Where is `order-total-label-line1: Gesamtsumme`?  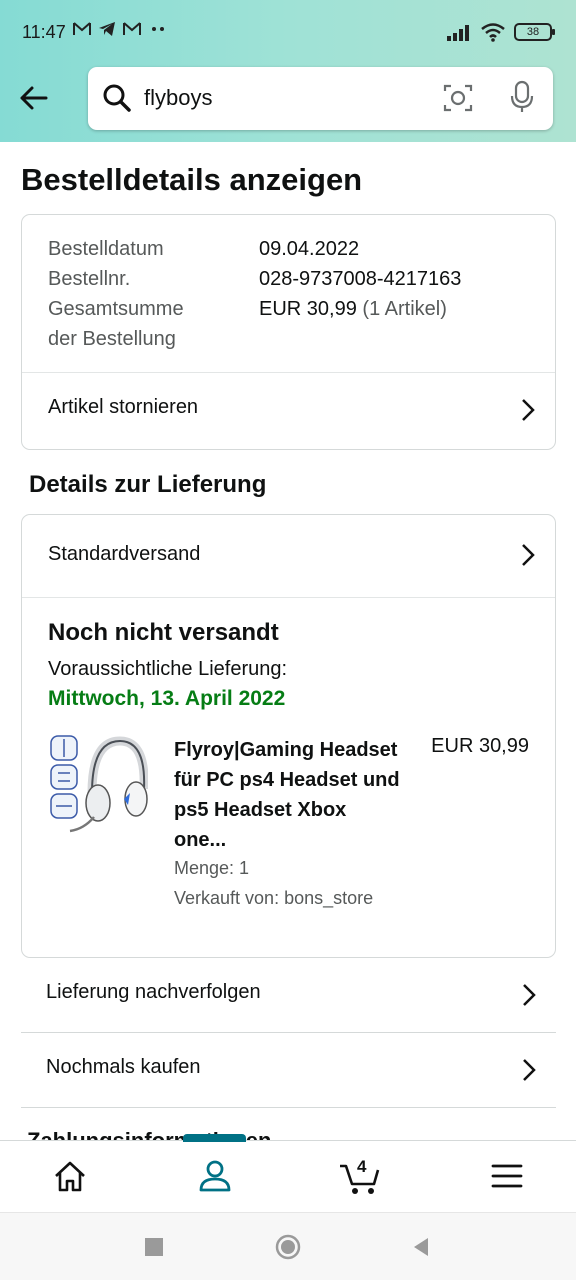
order-total-label-line1: Gesamtsumme is located at coordinates (116, 309).